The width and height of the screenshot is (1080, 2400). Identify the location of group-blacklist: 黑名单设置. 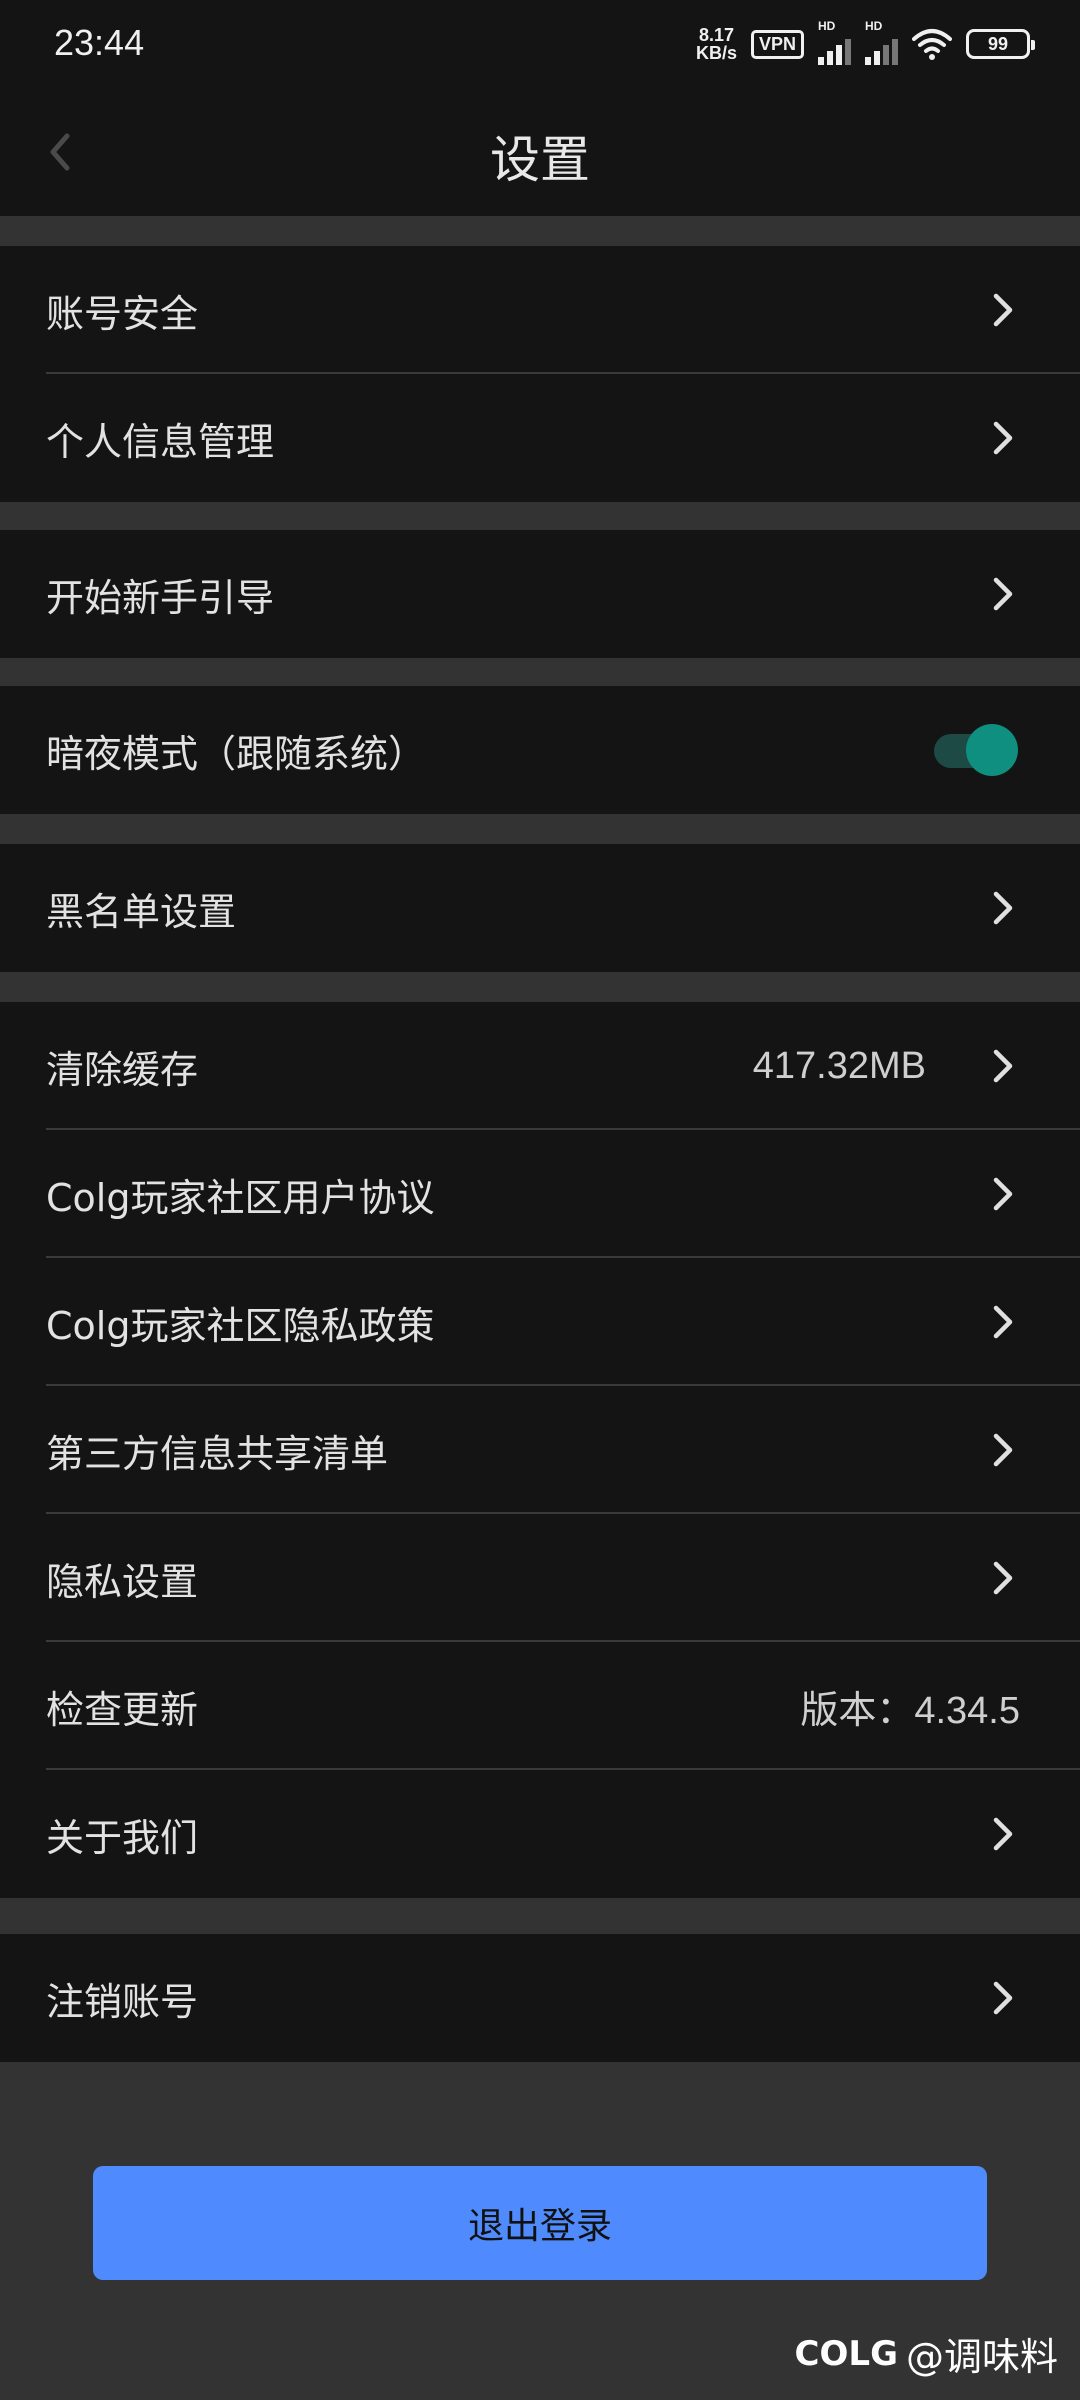
(540, 908).